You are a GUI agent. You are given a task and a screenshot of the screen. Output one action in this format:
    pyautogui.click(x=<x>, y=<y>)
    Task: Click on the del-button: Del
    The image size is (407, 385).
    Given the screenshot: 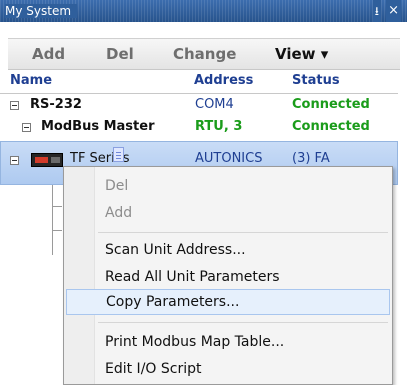 What is the action you would take?
    pyautogui.click(x=120, y=54)
    